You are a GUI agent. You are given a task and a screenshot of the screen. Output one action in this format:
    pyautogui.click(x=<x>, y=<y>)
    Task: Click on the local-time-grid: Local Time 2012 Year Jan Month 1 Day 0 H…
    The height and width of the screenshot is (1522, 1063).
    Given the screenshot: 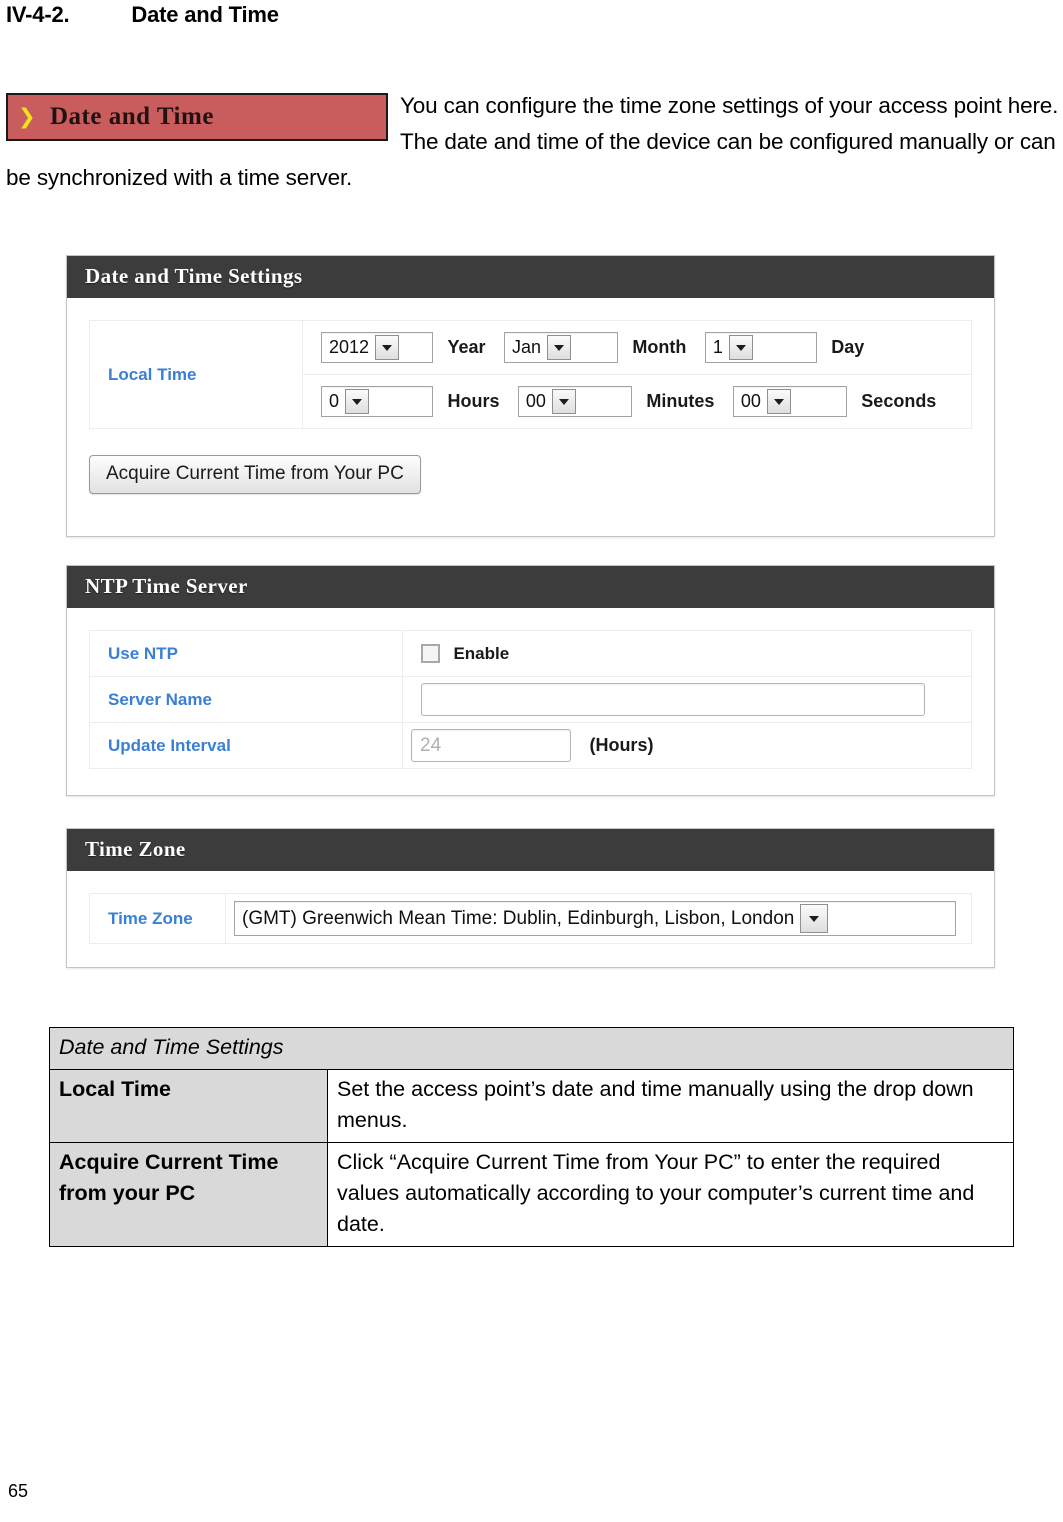 What is the action you would take?
    pyautogui.click(x=530, y=374)
    